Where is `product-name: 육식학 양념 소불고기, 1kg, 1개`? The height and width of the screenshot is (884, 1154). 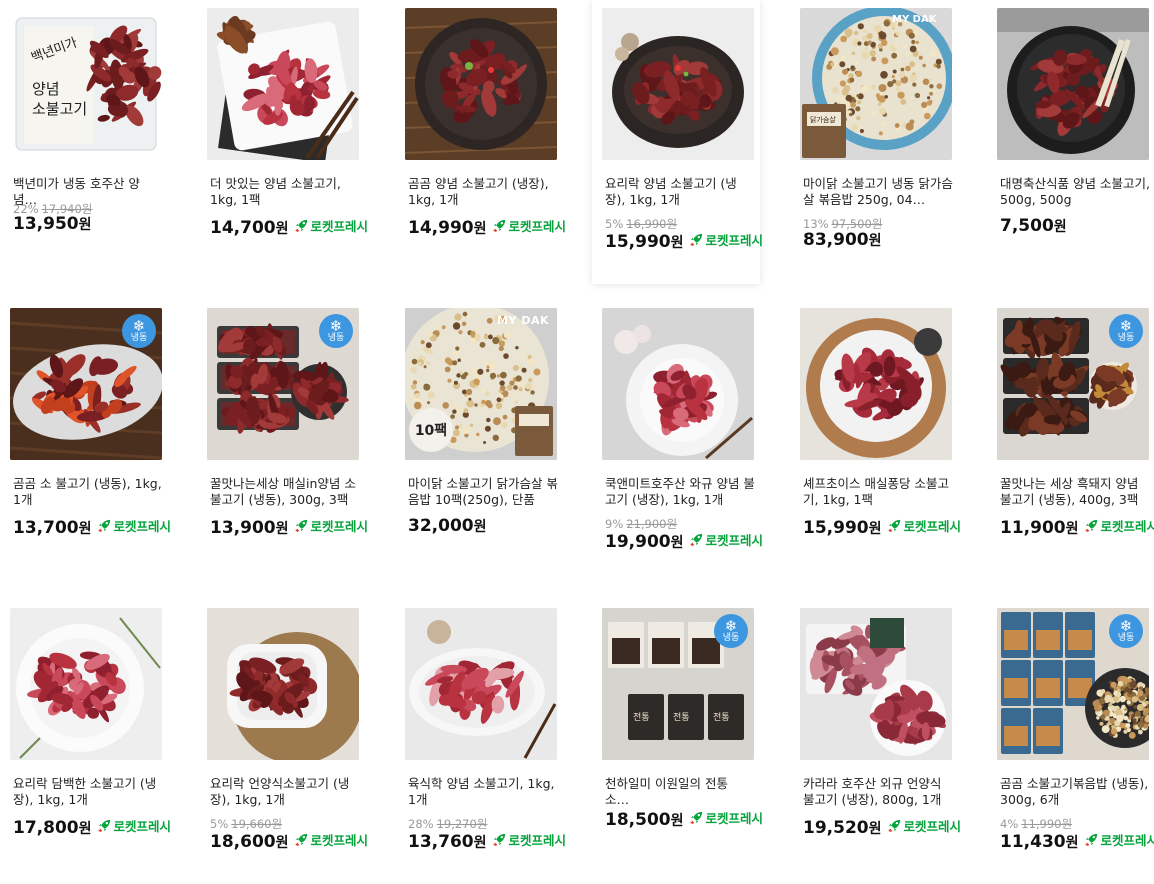 product-name: 육식학 양념 소불고기, 1kg, 1개 is located at coordinates (483, 792).